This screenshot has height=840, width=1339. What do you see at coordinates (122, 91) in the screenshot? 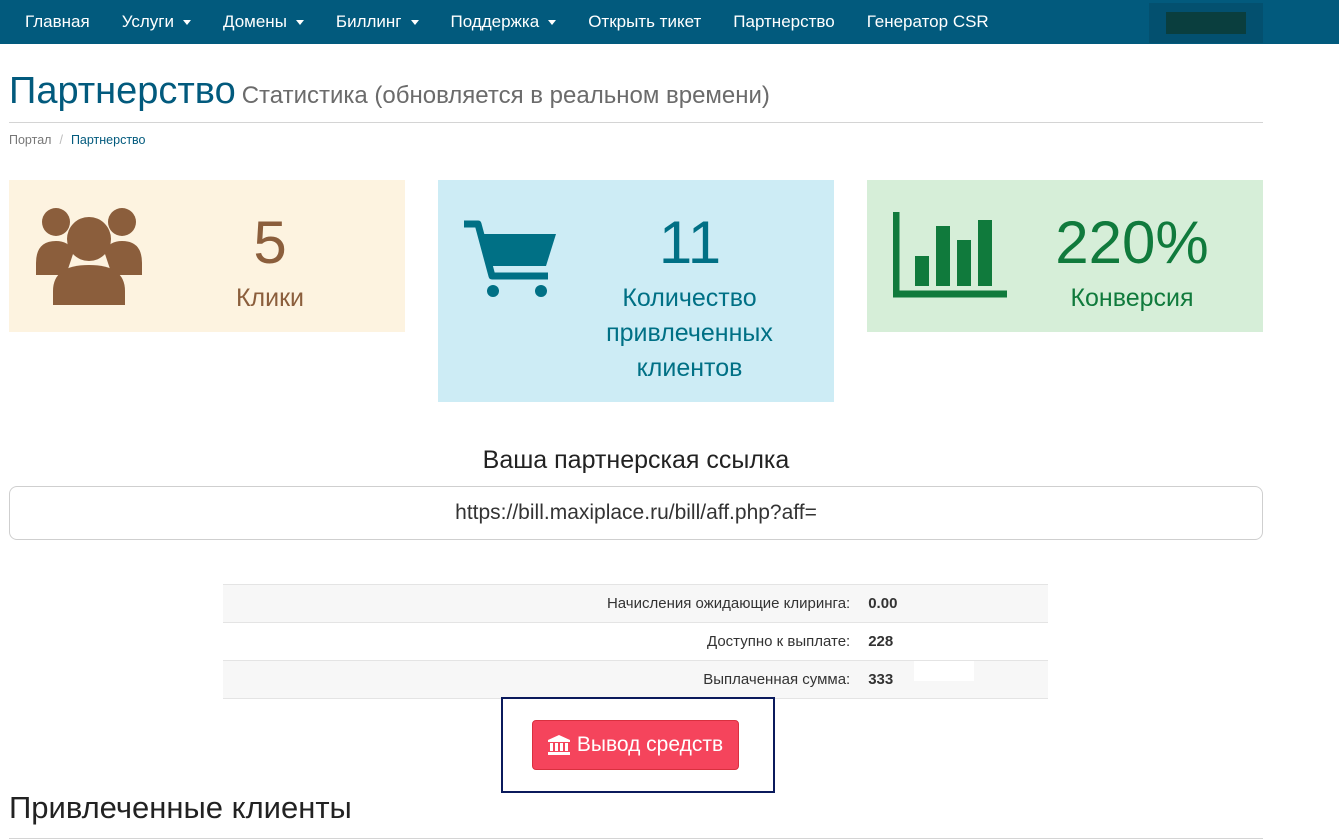
I see `page-title: Партнерство` at bounding box center [122, 91].